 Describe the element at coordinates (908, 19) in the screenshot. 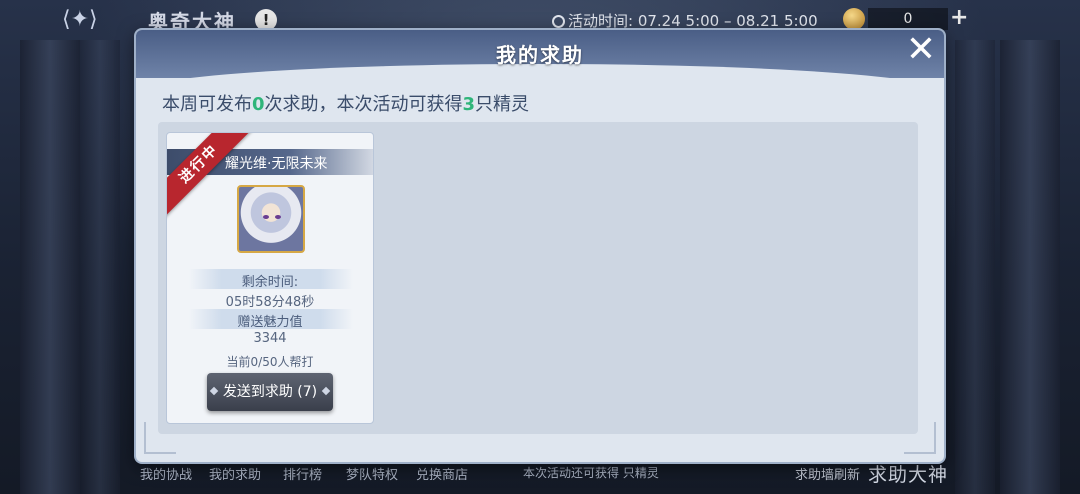

I see `currency-count: 0` at that location.